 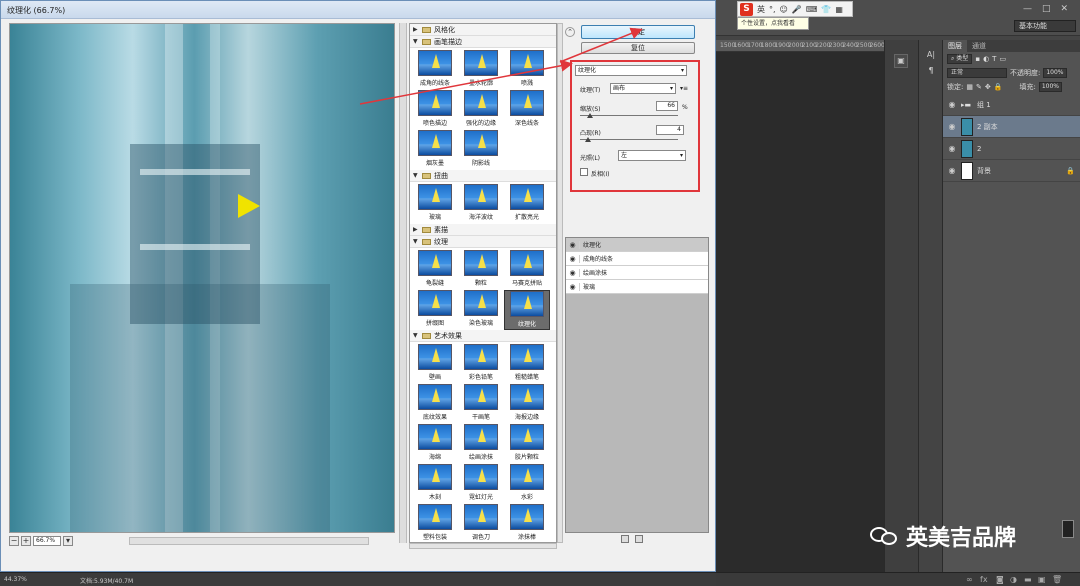 What do you see at coordinates (483, 176) in the screenshot?
I see `filter-category: ▼ 扭曲` at bounding box center [483, 176].